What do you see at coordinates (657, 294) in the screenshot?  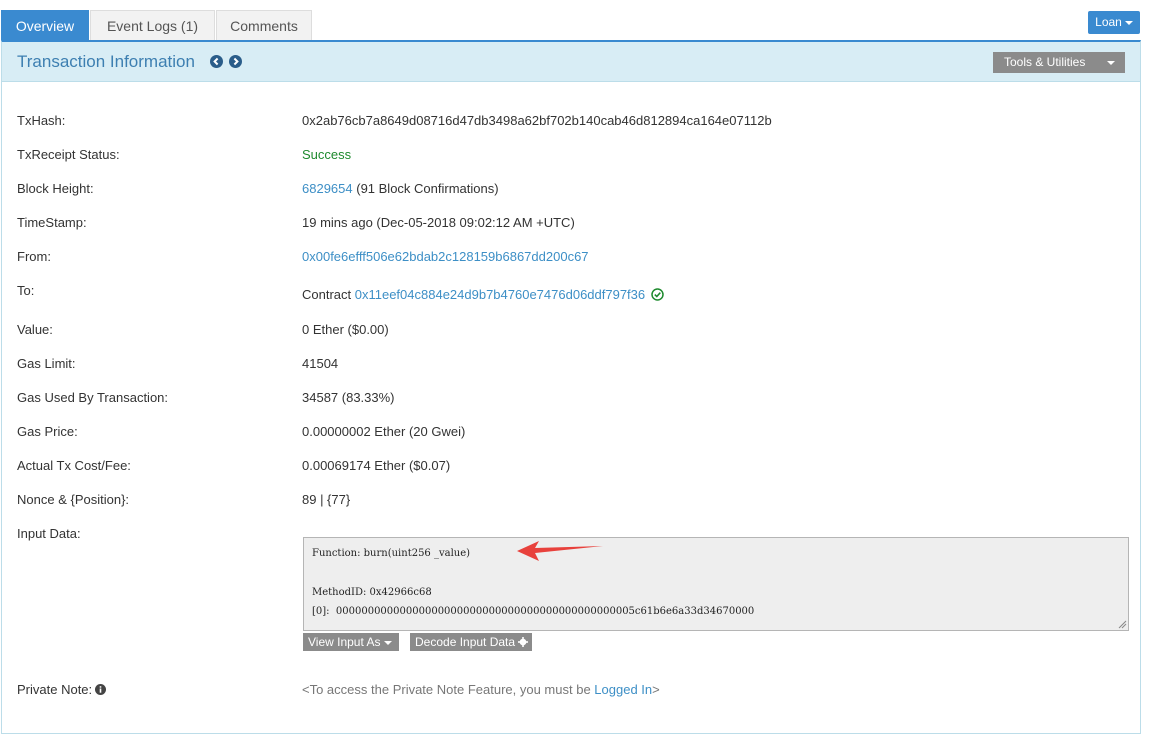 I see `verified-check-icon` at bounding box center [657, 294].